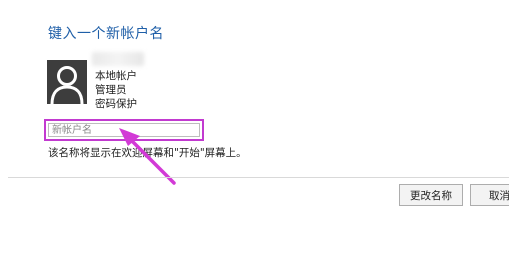 This screenshot has height=261, width=509. Describe the element at coordinates (116, 76) in the screenshot. I see `account-type: 本地帐户` at that location.